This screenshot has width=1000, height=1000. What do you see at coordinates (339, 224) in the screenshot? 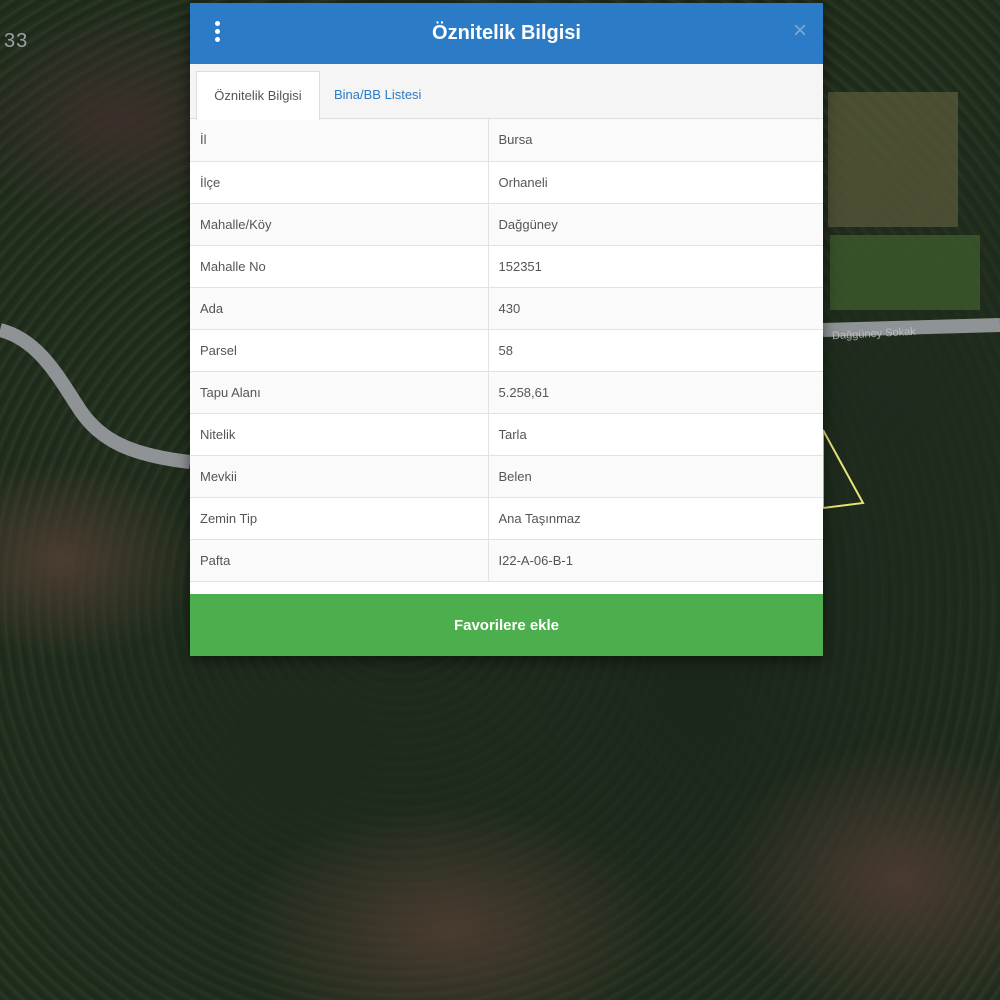
I see `attribute-key: Mahalle/Köy` at bounding box center [339, 224].